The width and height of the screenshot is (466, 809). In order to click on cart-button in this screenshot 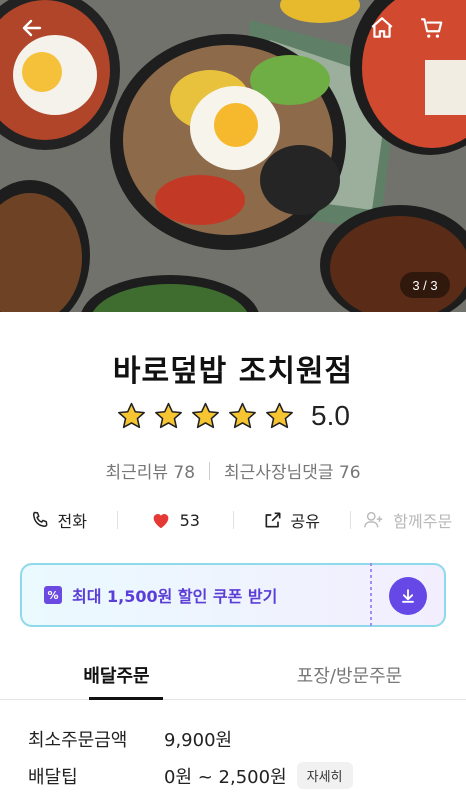, I will do `click(432, 28)`.